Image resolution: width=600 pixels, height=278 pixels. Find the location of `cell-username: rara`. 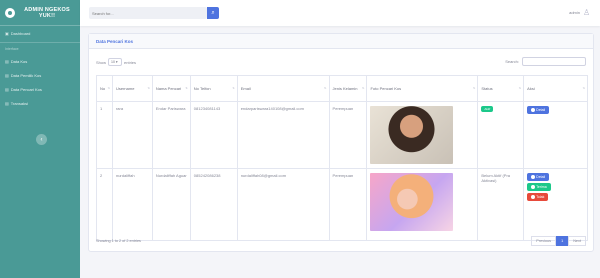

cell-username: rara is located at coordinates (132, 135).